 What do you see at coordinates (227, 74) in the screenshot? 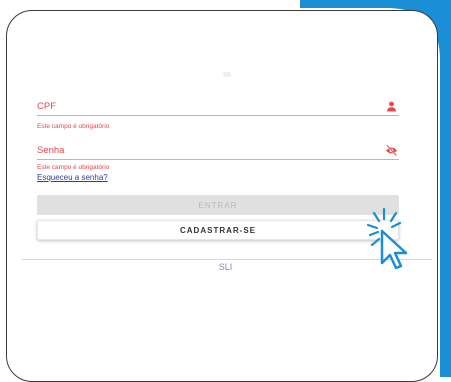
I see `logo-placeholder` at bounding box center [227, 74].